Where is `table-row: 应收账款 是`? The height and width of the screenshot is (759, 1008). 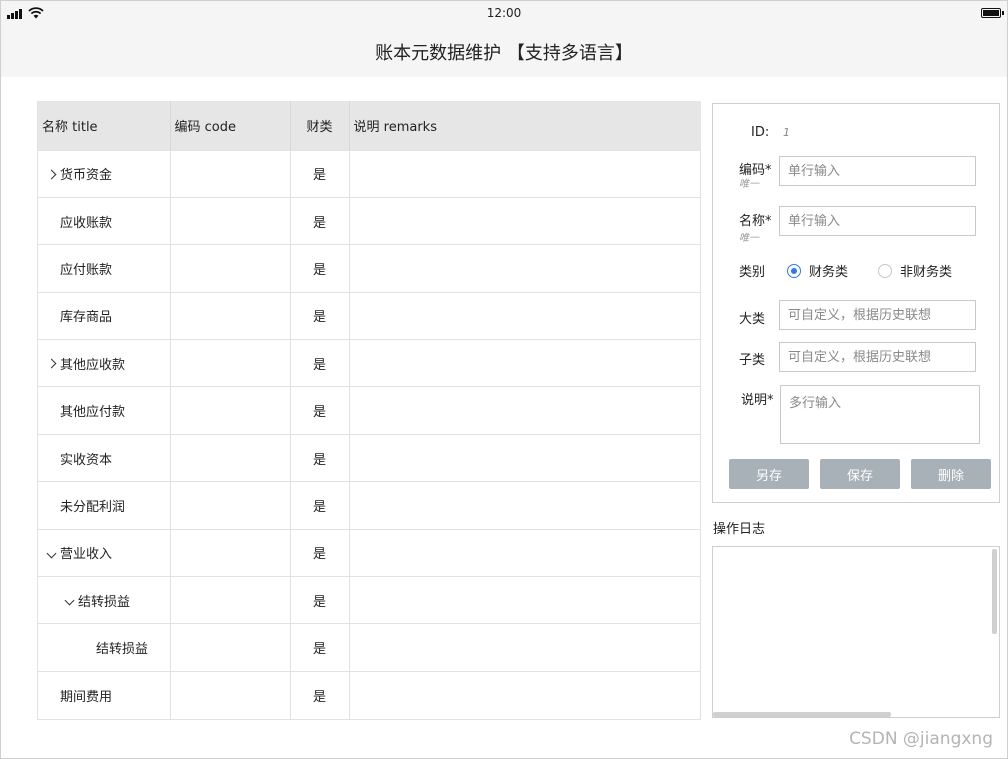 table-row: 应收账款 是 is located at coordinates (369, 220).